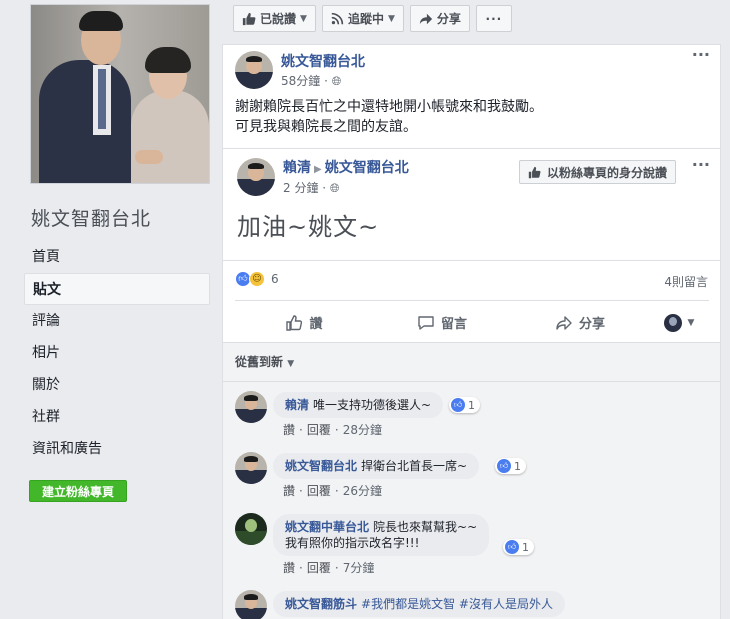  What do you see at coordinates (308, 227) in the screenshot?
I see `shared-post-text: 加油~姚文~` at bounding box center [308, 227].